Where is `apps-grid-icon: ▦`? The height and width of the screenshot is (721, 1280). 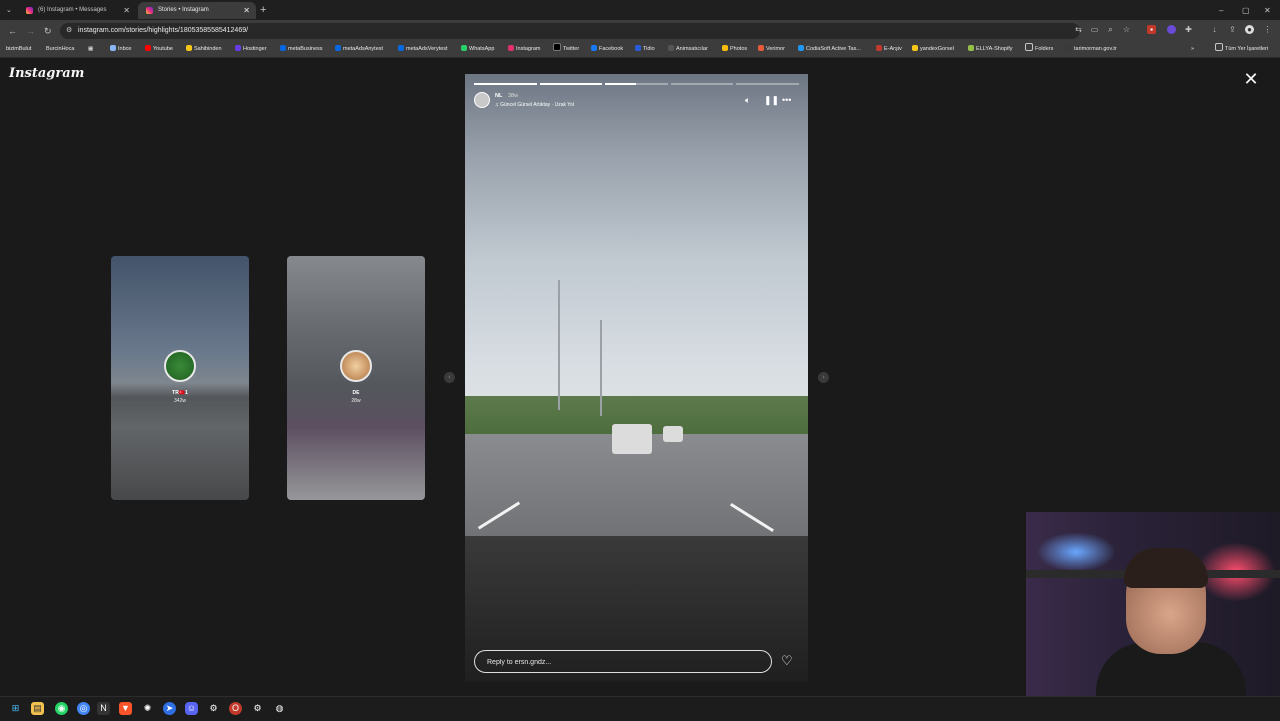
apps-grid-icon: ▦ is located at coordinates (90, 49).